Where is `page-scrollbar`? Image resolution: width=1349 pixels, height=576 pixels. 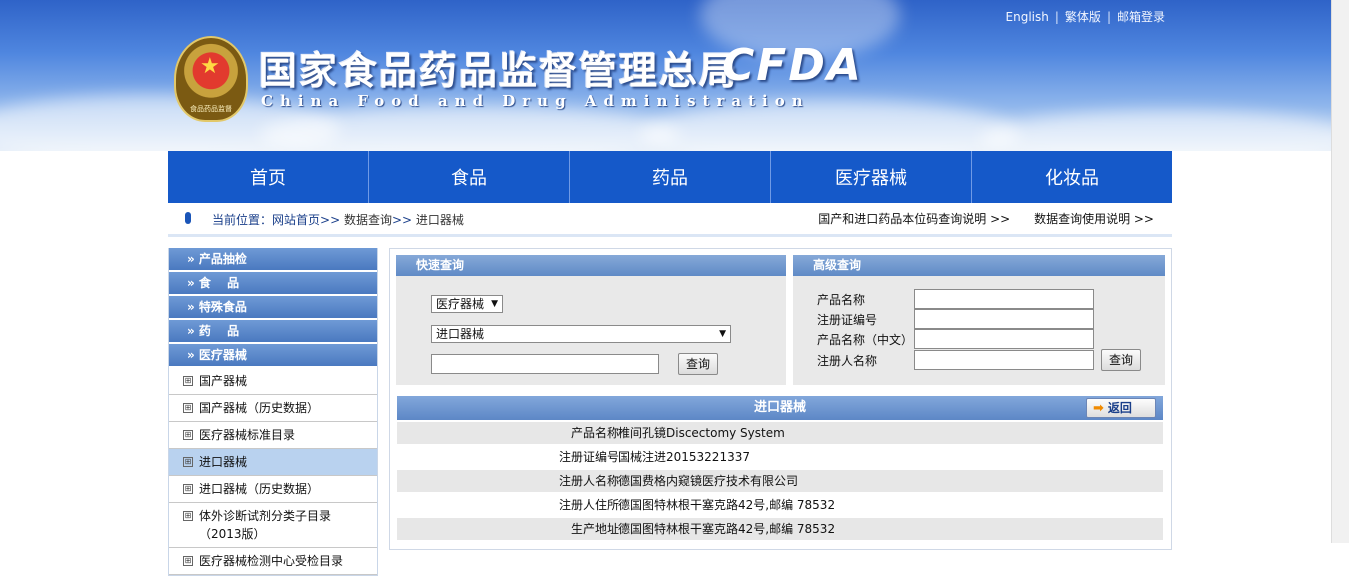 page-scrollbar is located at coordinates (1340, 271).